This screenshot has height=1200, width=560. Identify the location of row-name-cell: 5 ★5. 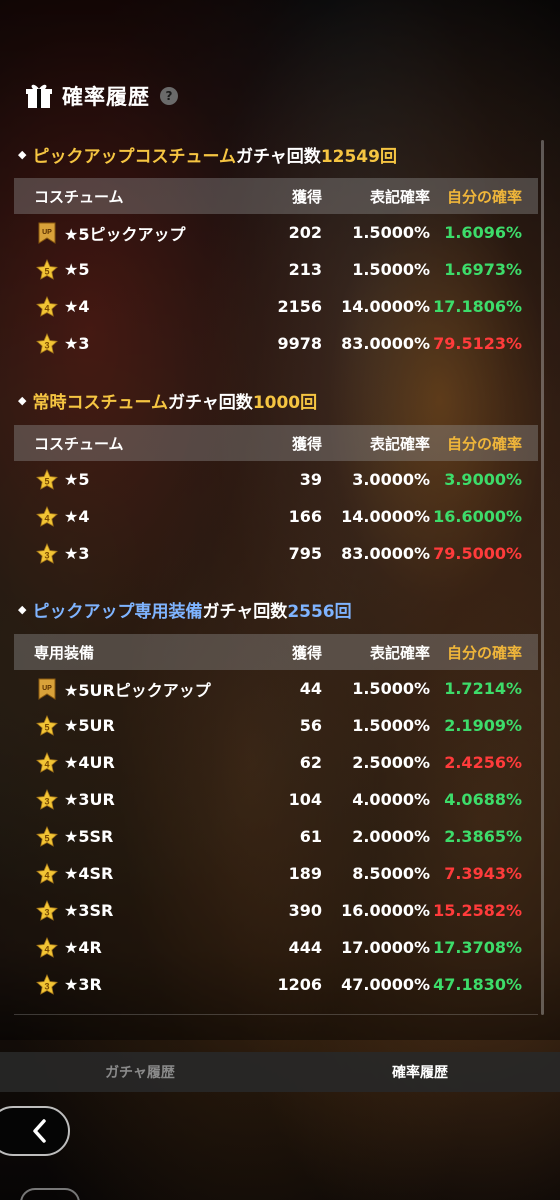
(128, 269).